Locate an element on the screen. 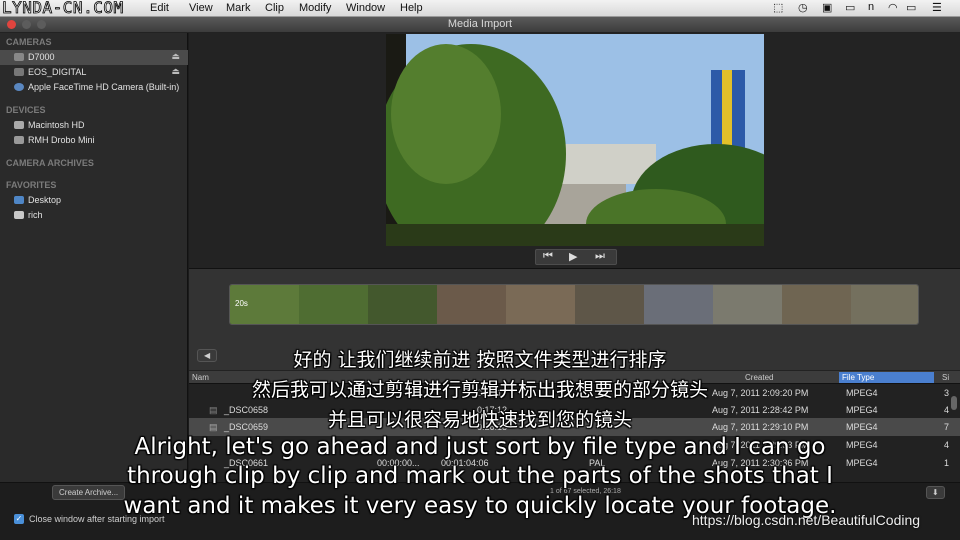  menu-list-icon: ☰ is located at coordinates (937, 7).